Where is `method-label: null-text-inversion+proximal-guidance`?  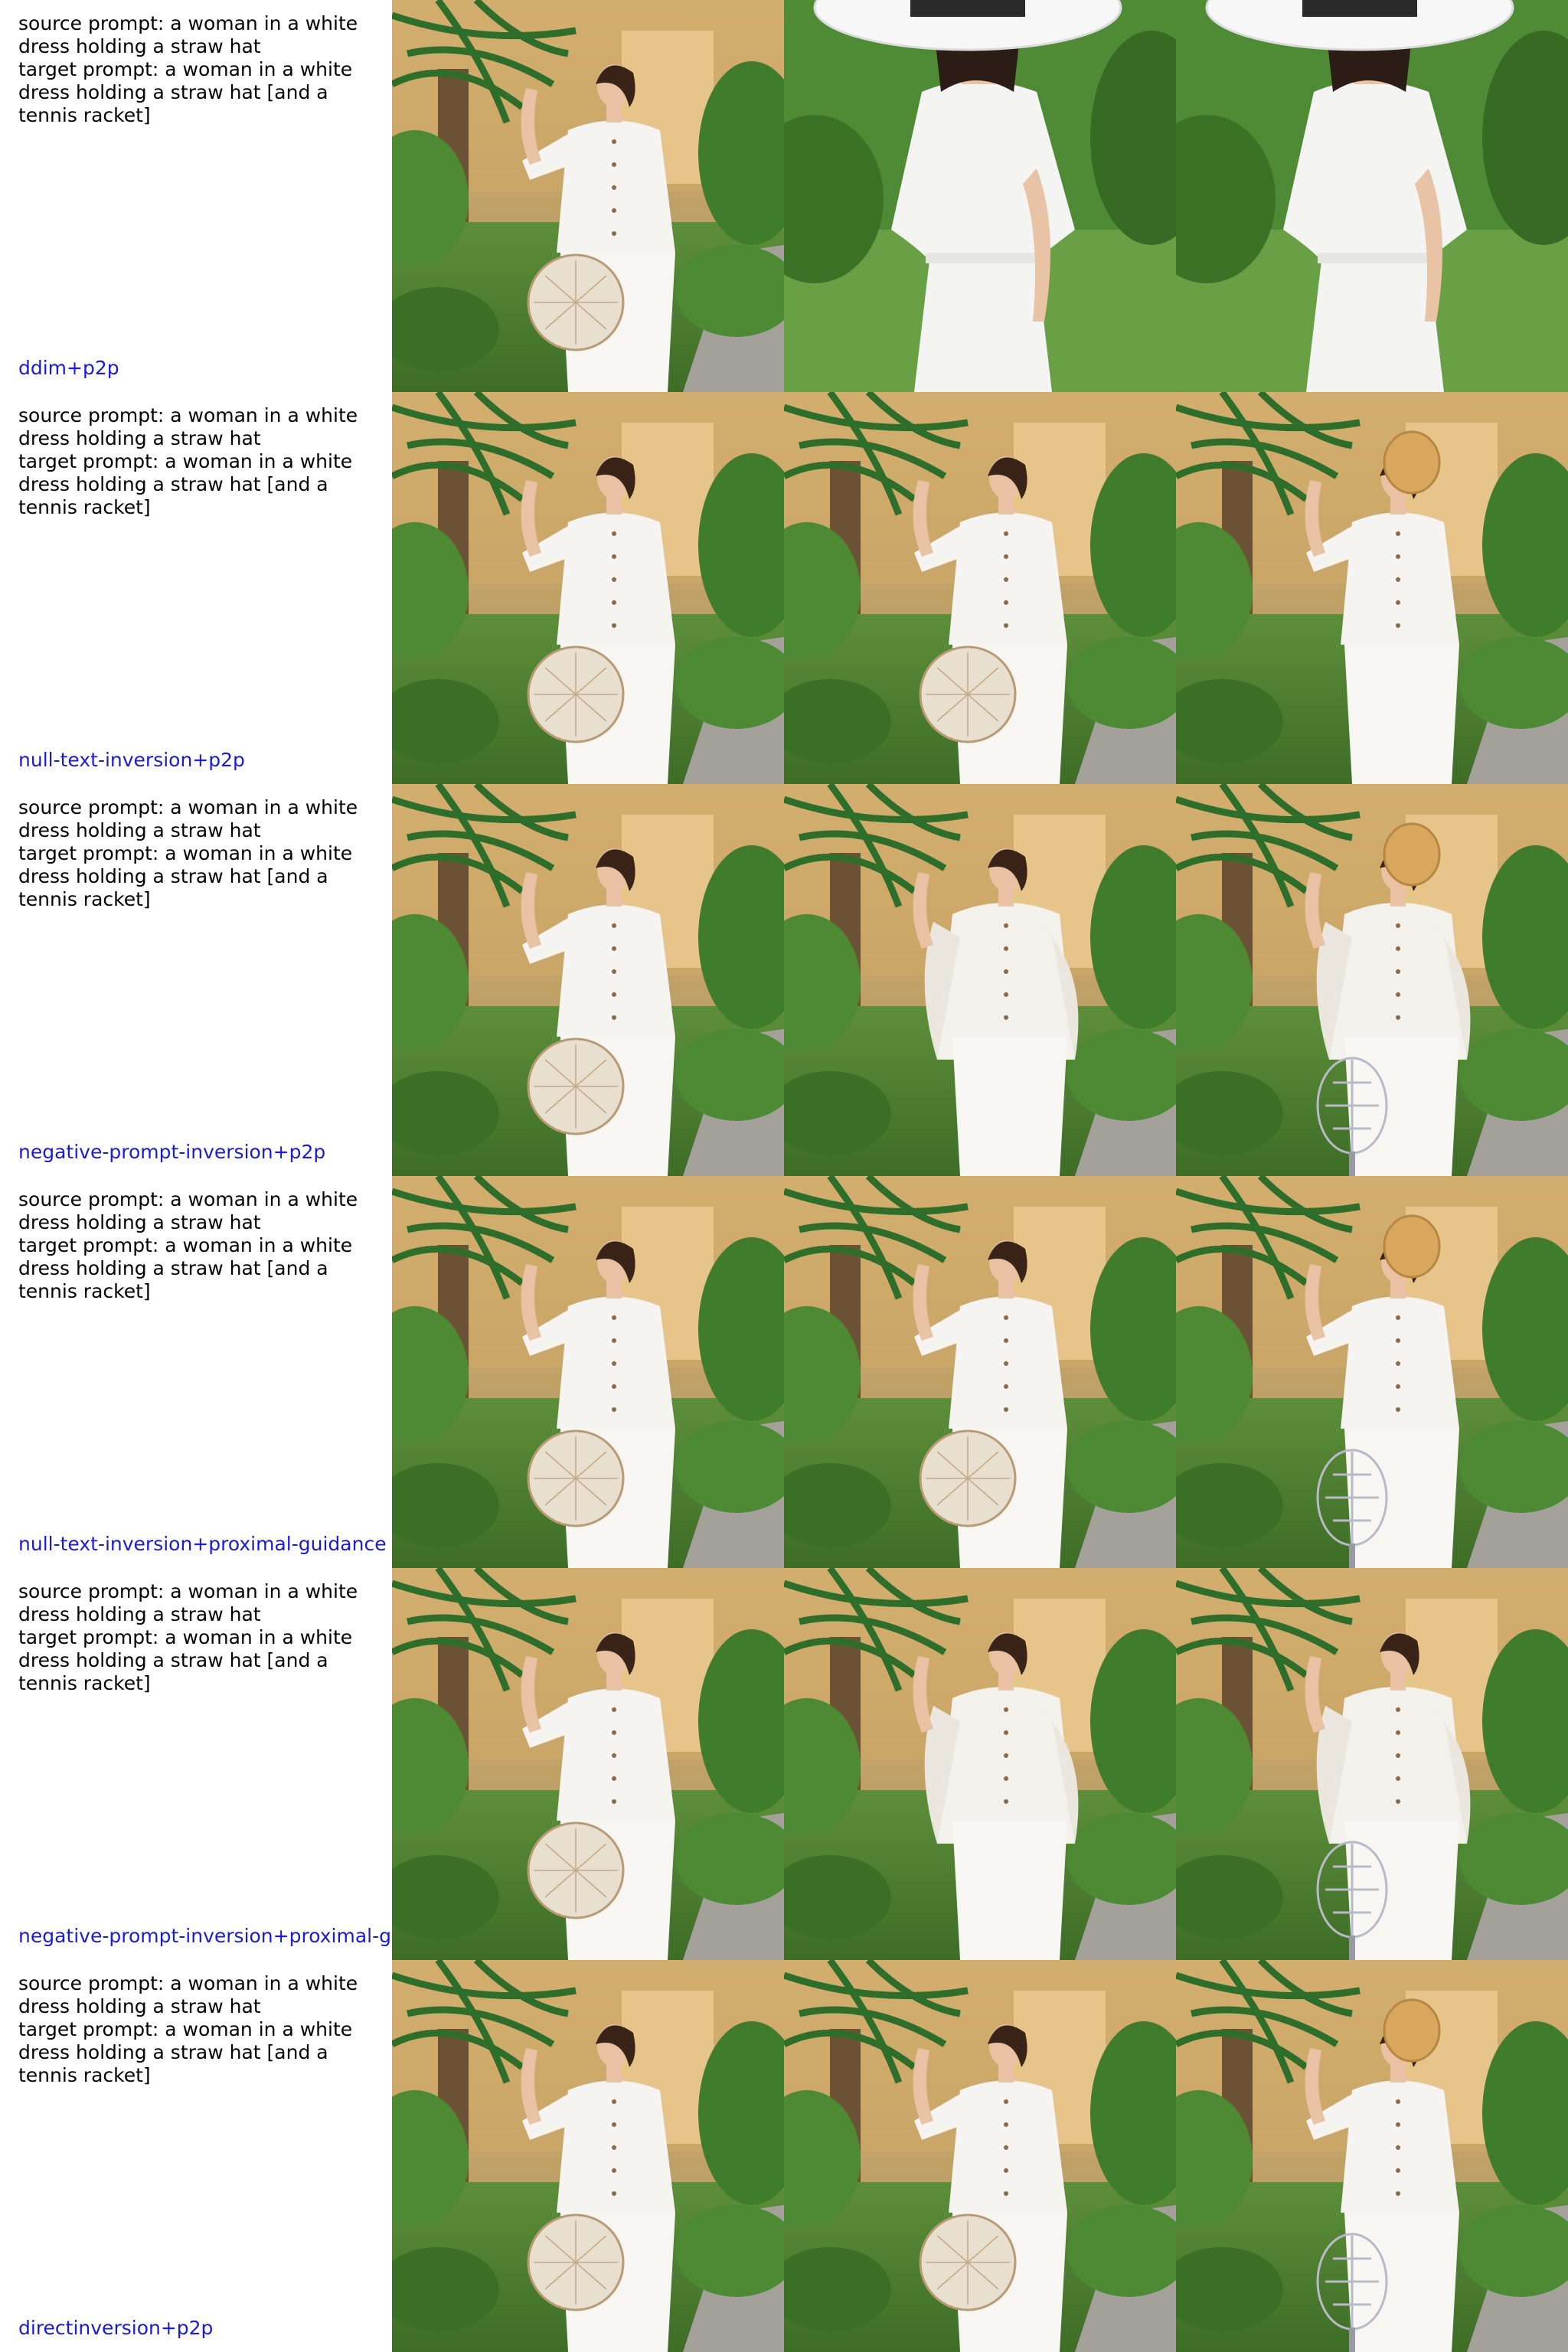 method-label: null-text-inversion+proximal-guidance is located at coordinates (202, 1544).